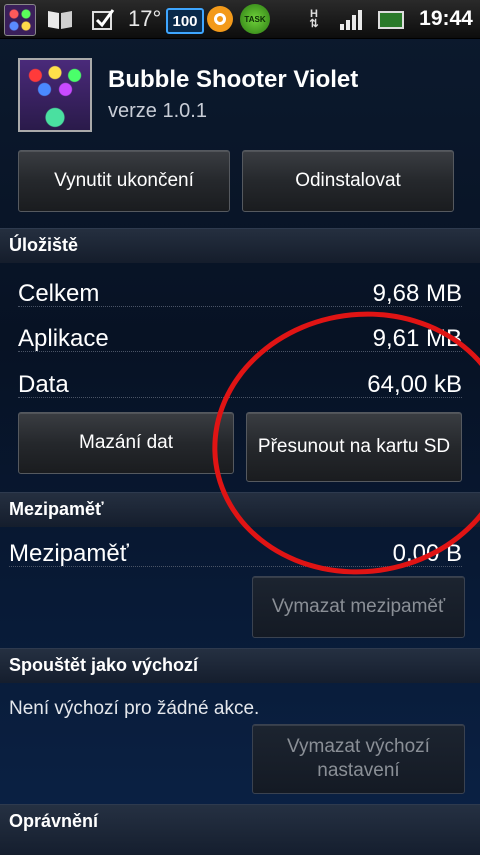 The image size is (480, 855). I want to click on defaults-section-header: Spouštět jako výchozí, so click(240, 665).